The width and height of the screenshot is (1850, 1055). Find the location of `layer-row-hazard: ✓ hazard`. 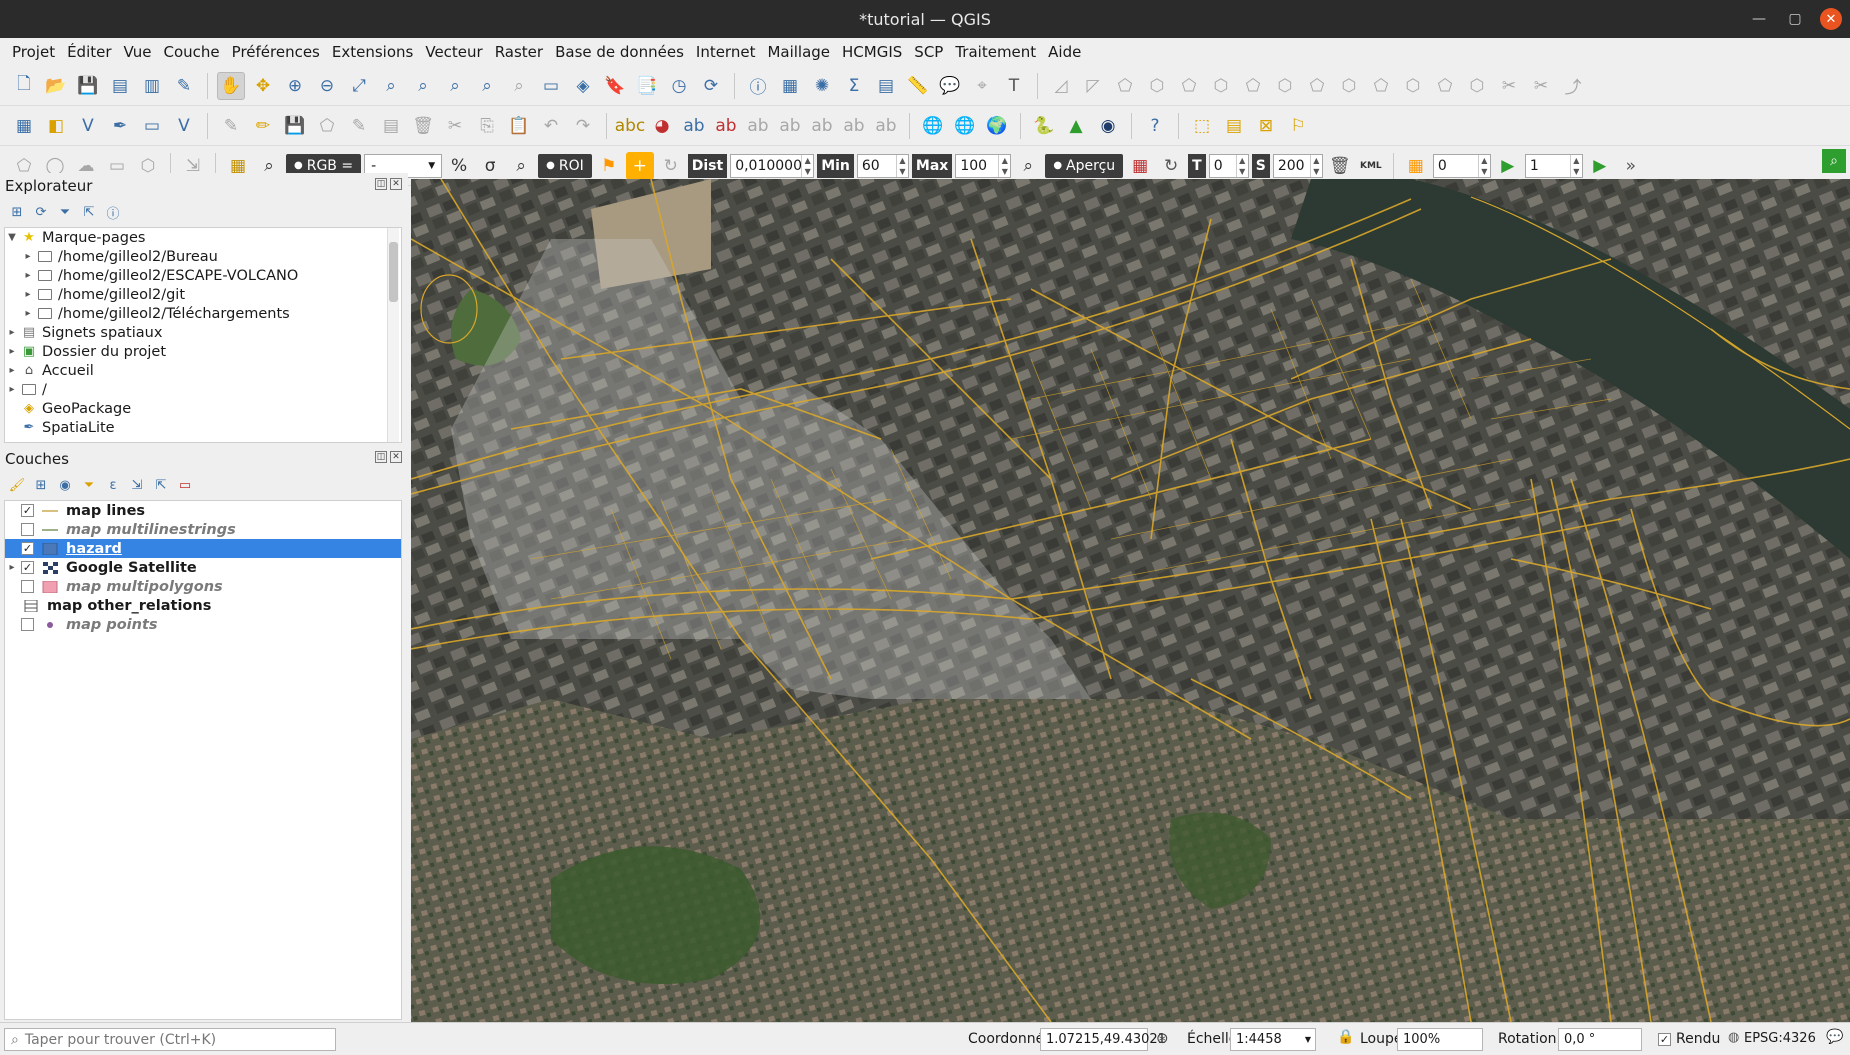

layer-row-hazard: ✓ hazard is located at coordinates (203, 548).